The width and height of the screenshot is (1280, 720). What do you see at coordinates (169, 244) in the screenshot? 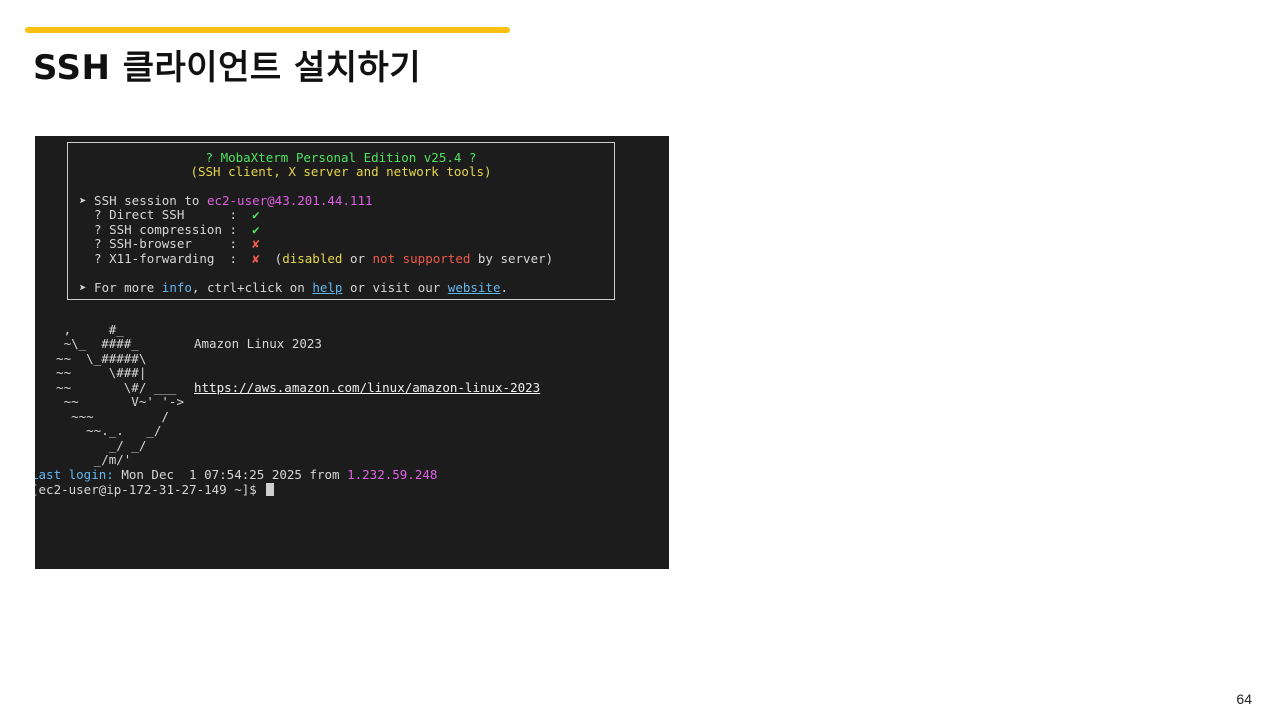
I see `feature-ssh-browser: ? SSH-browser : ✘` at bounding box center [169, 244].